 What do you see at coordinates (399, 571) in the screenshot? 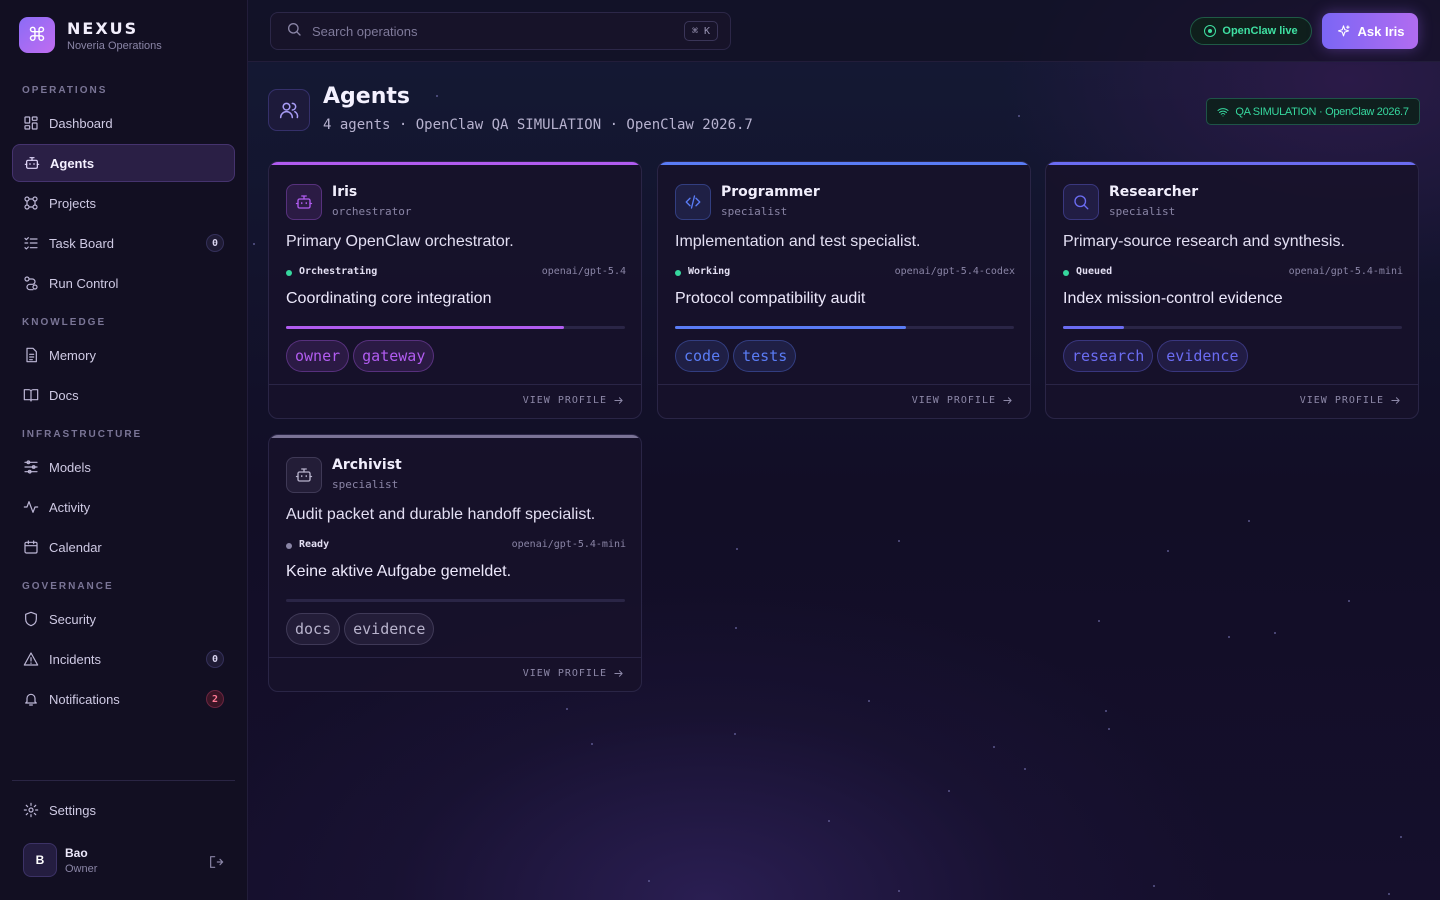
I see `current-task: Keine aktive Aufgabe gemeldet.` at bounding box center [399, 571].